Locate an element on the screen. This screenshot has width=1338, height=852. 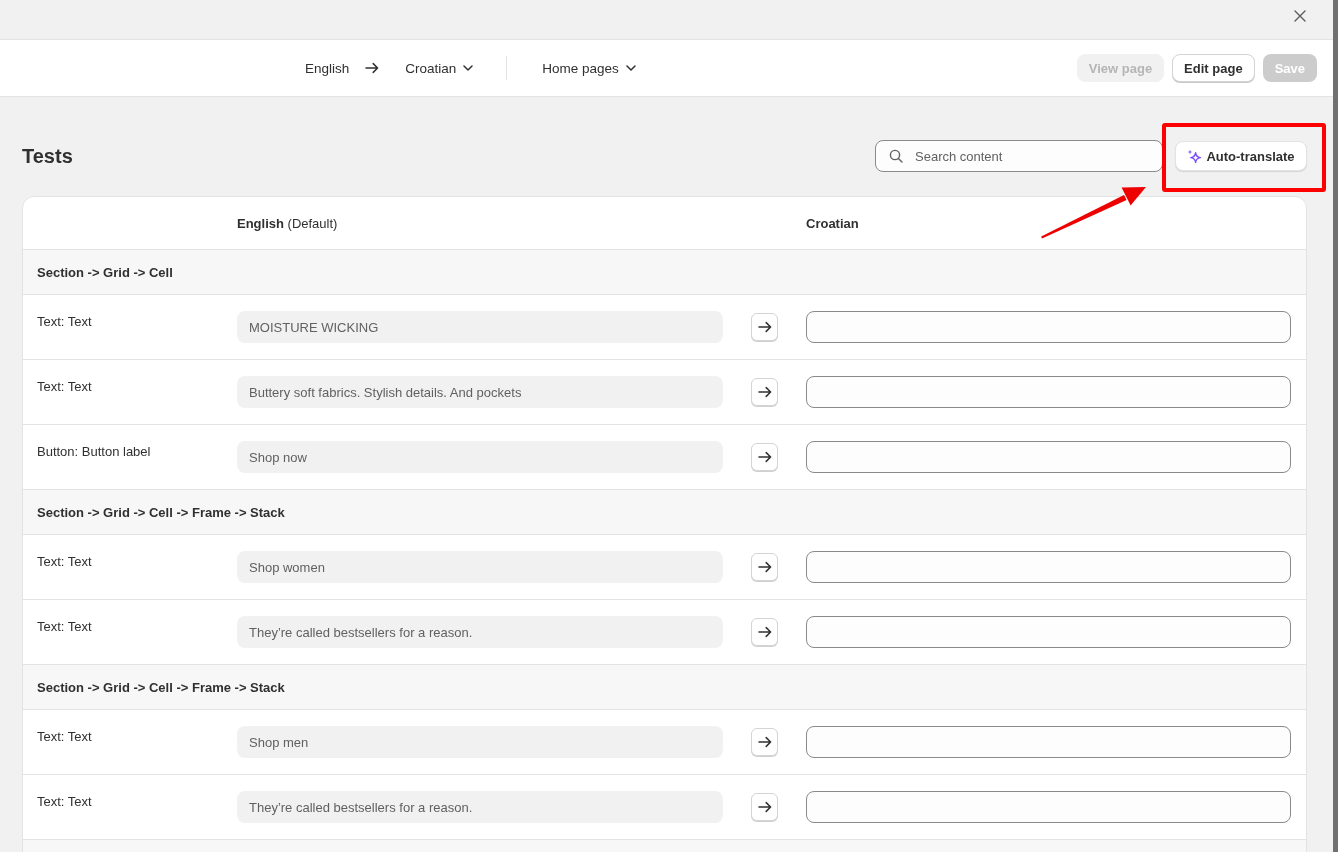
source-language: English is located at coordinates (327, 68).